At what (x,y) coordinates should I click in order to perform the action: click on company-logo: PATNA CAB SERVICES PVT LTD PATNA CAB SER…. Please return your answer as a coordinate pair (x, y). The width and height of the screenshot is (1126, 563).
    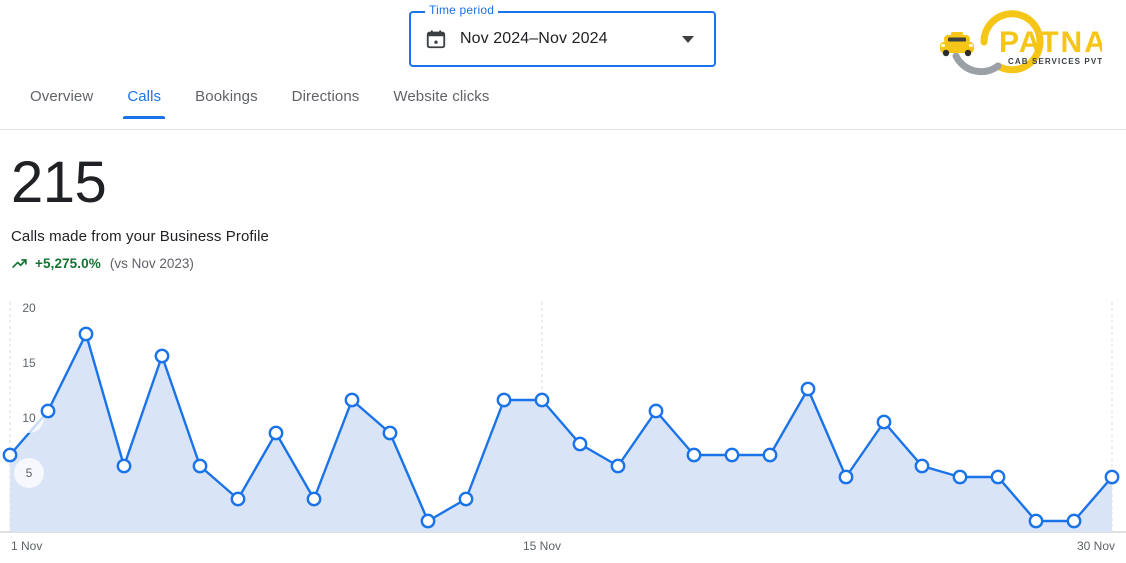
    Looking at the image, I should click on (1012, 42).